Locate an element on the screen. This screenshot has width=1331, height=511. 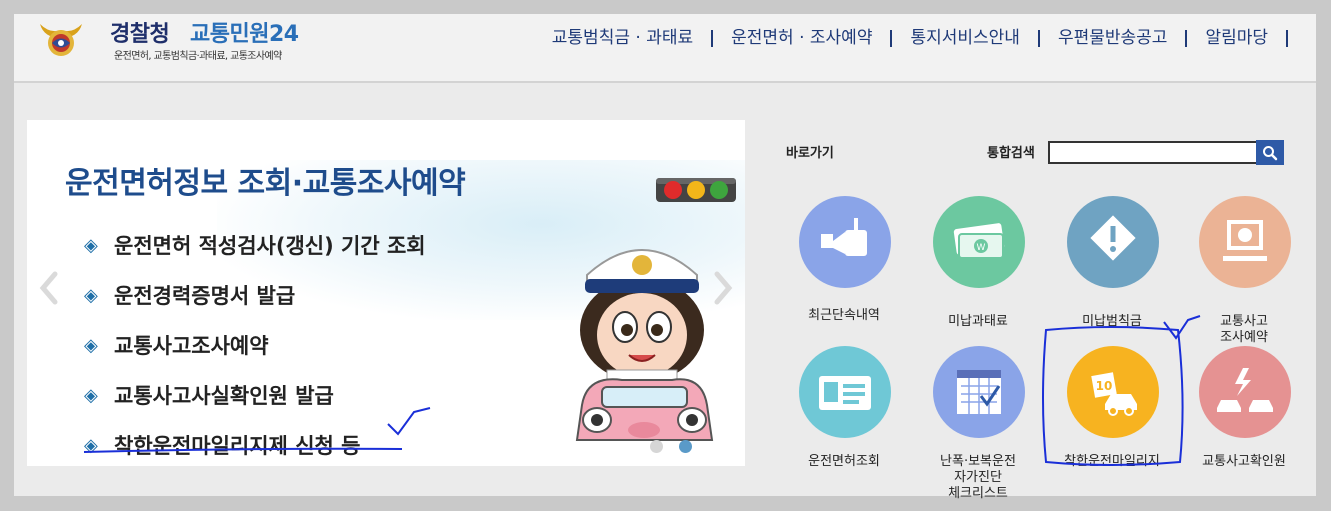
mileage-car-icon: 10 is located at coordinates (1114, 394).